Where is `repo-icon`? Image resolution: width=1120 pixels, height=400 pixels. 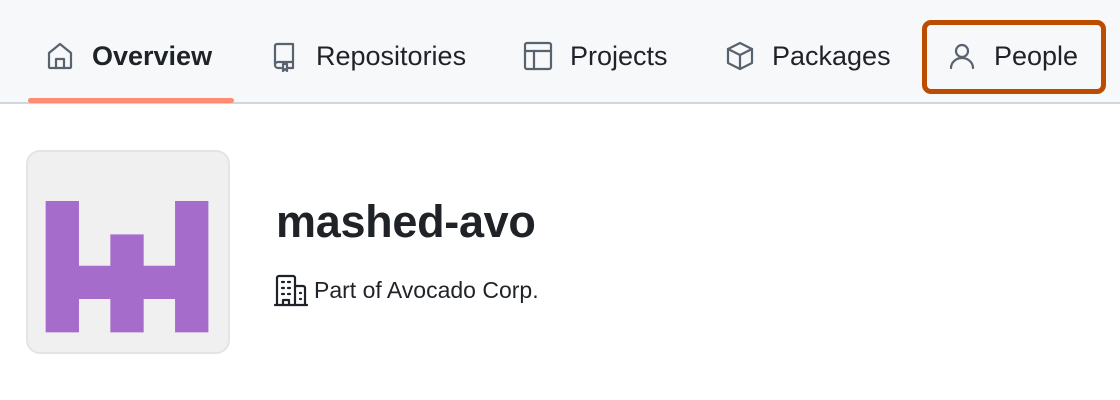 repo-icon is located at coordinates (284, 57).